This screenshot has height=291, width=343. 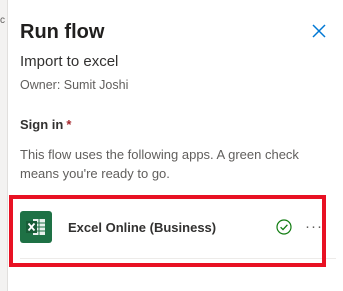 What do you see at coordinates (36, 227) in the screenshot?
I see `excel-icon` at bounding box center [36, 227].